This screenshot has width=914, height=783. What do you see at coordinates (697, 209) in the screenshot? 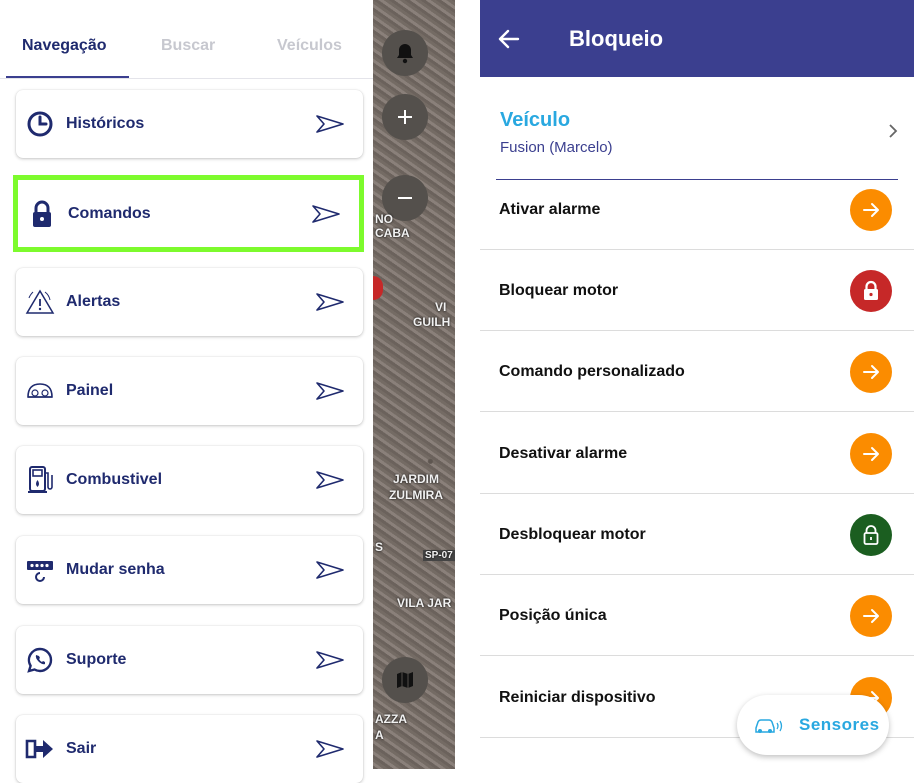
I see `command-ativar-alarme: Ativar alarme` at bounding box center [697, 209].